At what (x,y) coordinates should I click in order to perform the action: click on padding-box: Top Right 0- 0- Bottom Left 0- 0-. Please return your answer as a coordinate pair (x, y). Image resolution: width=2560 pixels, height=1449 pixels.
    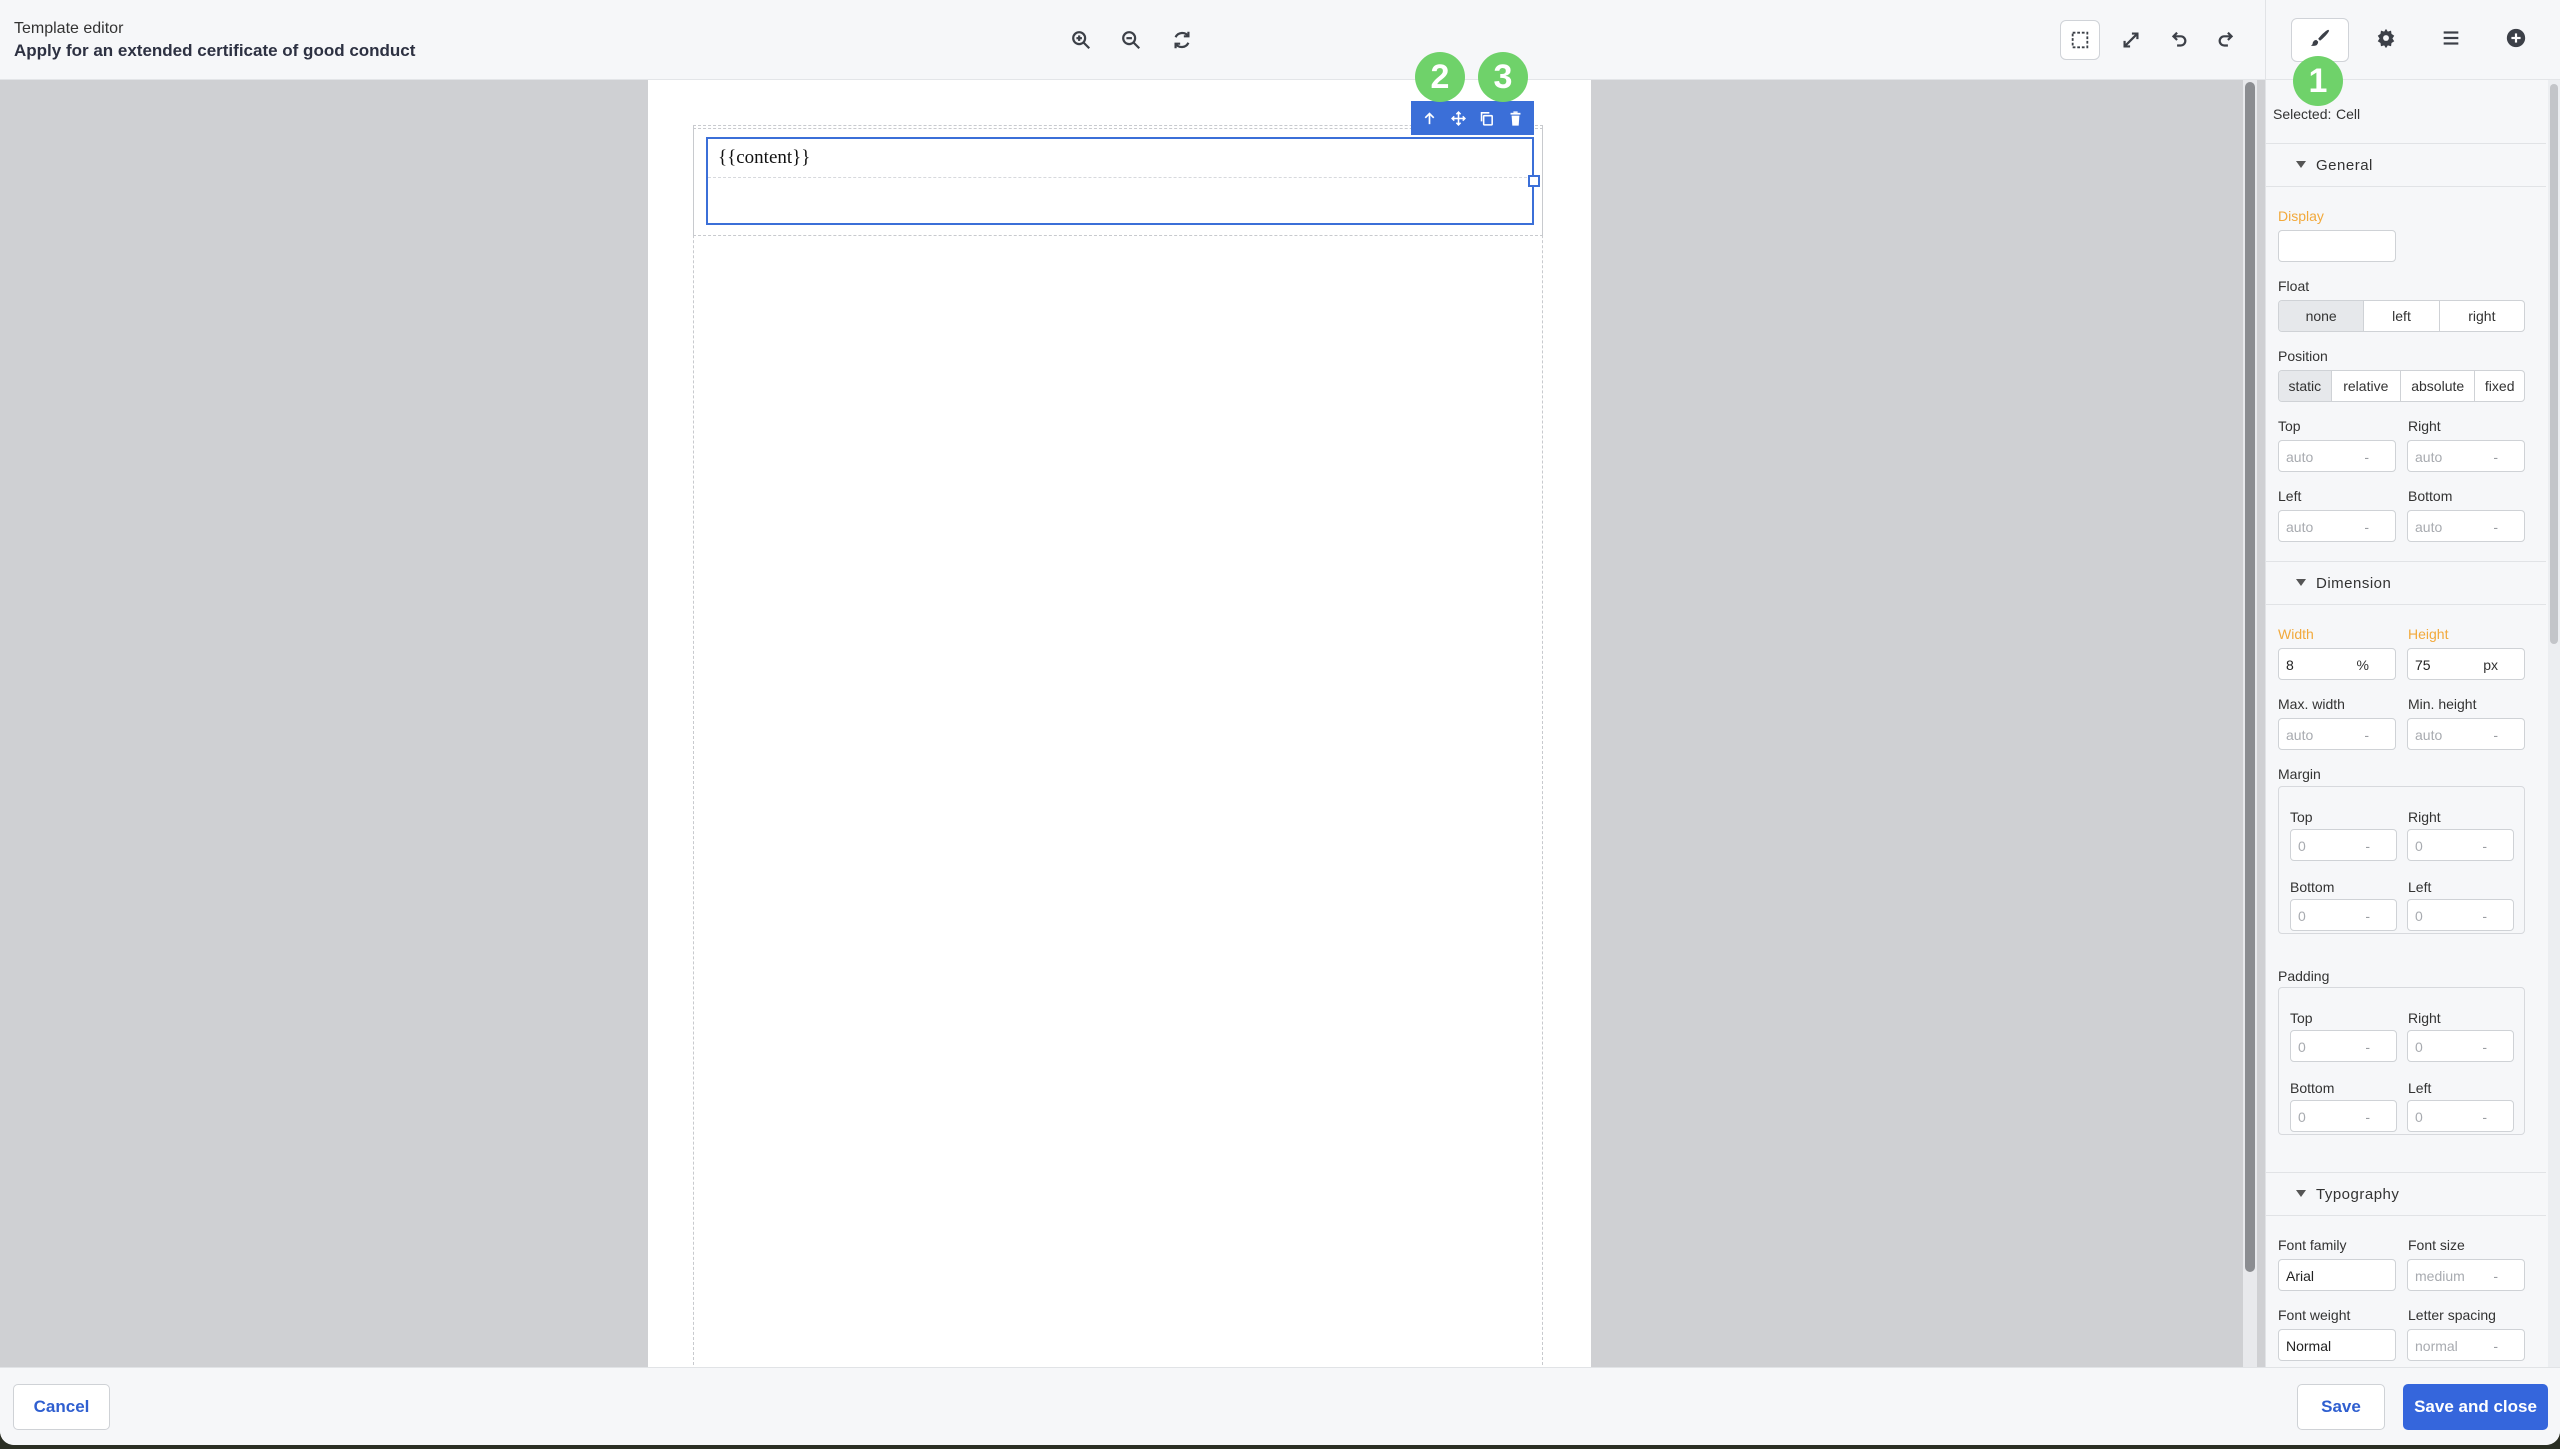
    Looking at the image, I should click on (2401, 1061).